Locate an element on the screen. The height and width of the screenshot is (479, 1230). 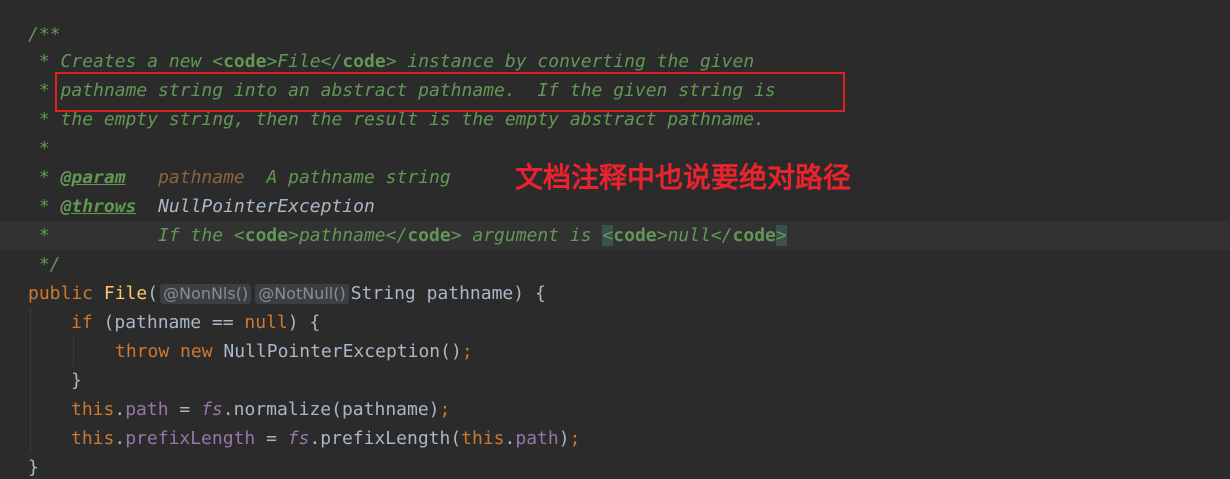
constructor-name: File is located at coordinates (125, 293).